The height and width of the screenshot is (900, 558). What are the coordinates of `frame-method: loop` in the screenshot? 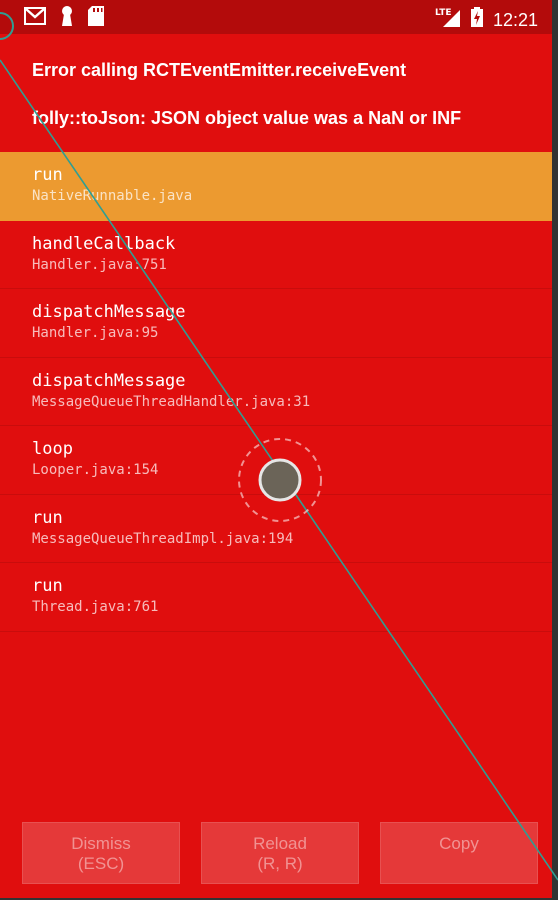 It's located at (52, 449).